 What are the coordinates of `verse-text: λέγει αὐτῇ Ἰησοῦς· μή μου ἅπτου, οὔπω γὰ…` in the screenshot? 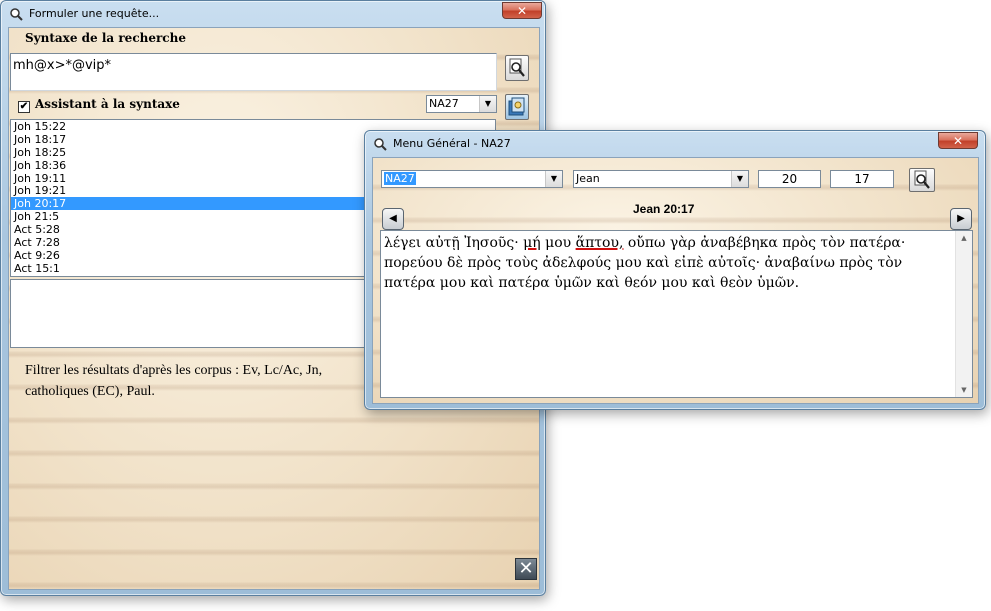 It's located at (666, 263).